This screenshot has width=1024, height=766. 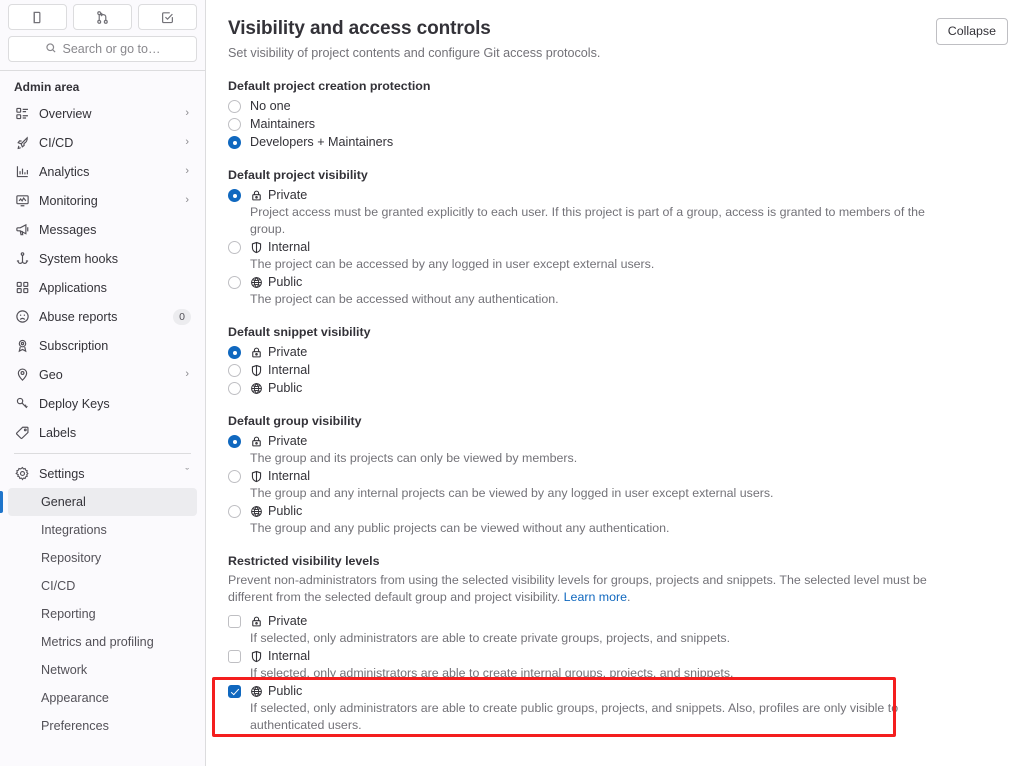 What do you see at coordinates (187, 473) in the screenshot?
I see `chevron-down-icon: ˇ` at bounding box center [187, 473].